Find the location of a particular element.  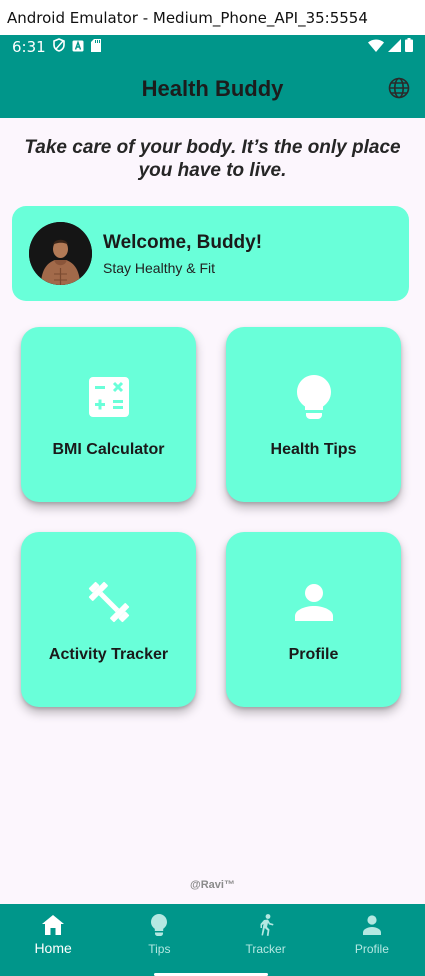

nav-label: Tips is located at coordinates (159, 949).